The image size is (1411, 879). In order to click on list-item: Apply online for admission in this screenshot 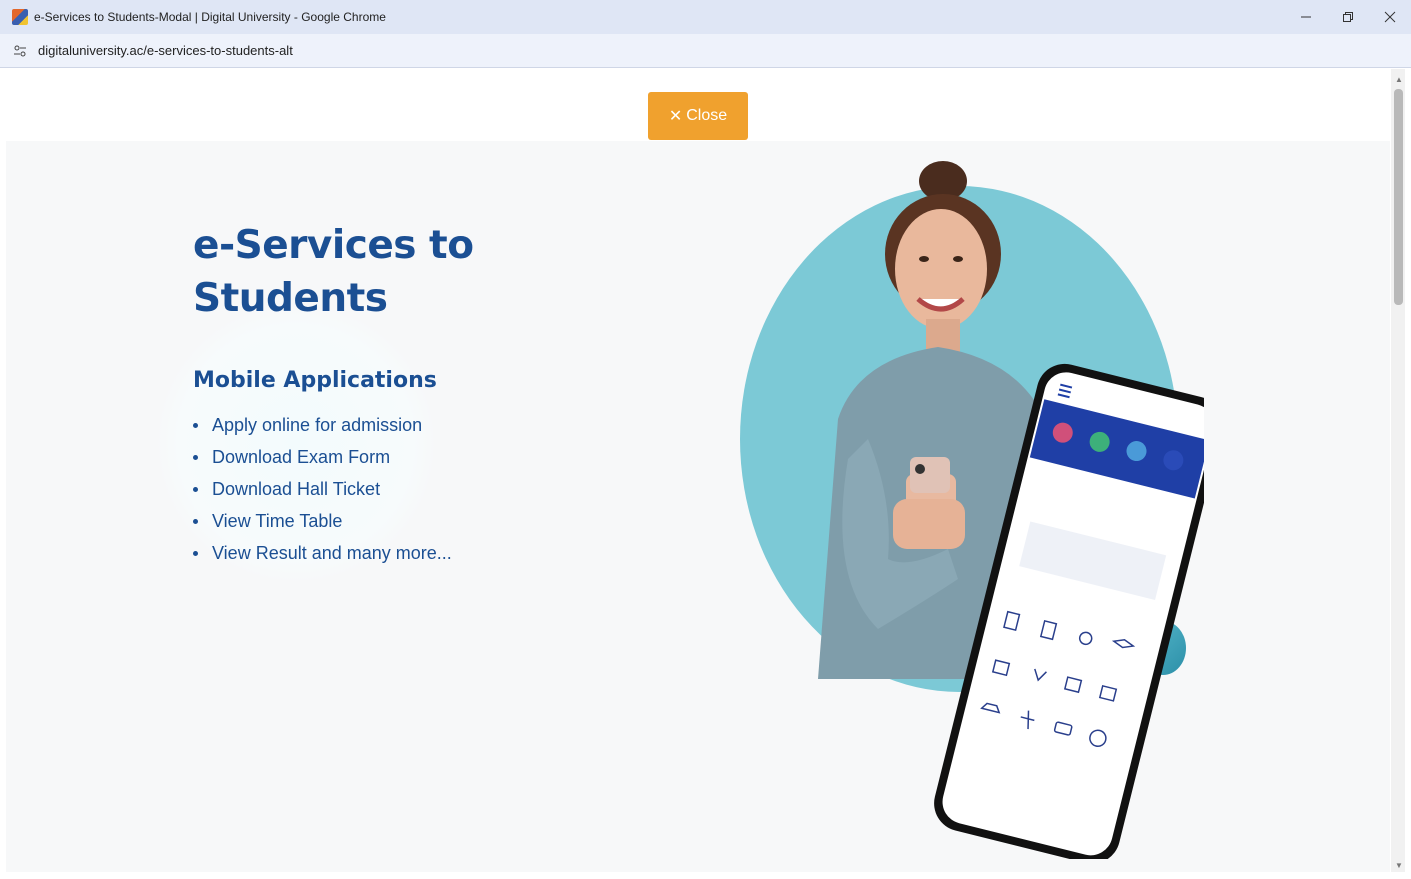, I will do `click(322, 425)`.